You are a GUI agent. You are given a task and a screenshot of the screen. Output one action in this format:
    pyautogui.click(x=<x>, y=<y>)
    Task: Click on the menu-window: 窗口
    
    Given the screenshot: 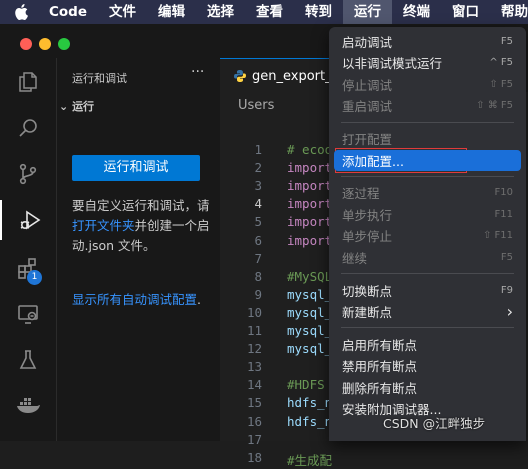 What is the action you would take?
    pyautogui.click(x=465, y=12)
    